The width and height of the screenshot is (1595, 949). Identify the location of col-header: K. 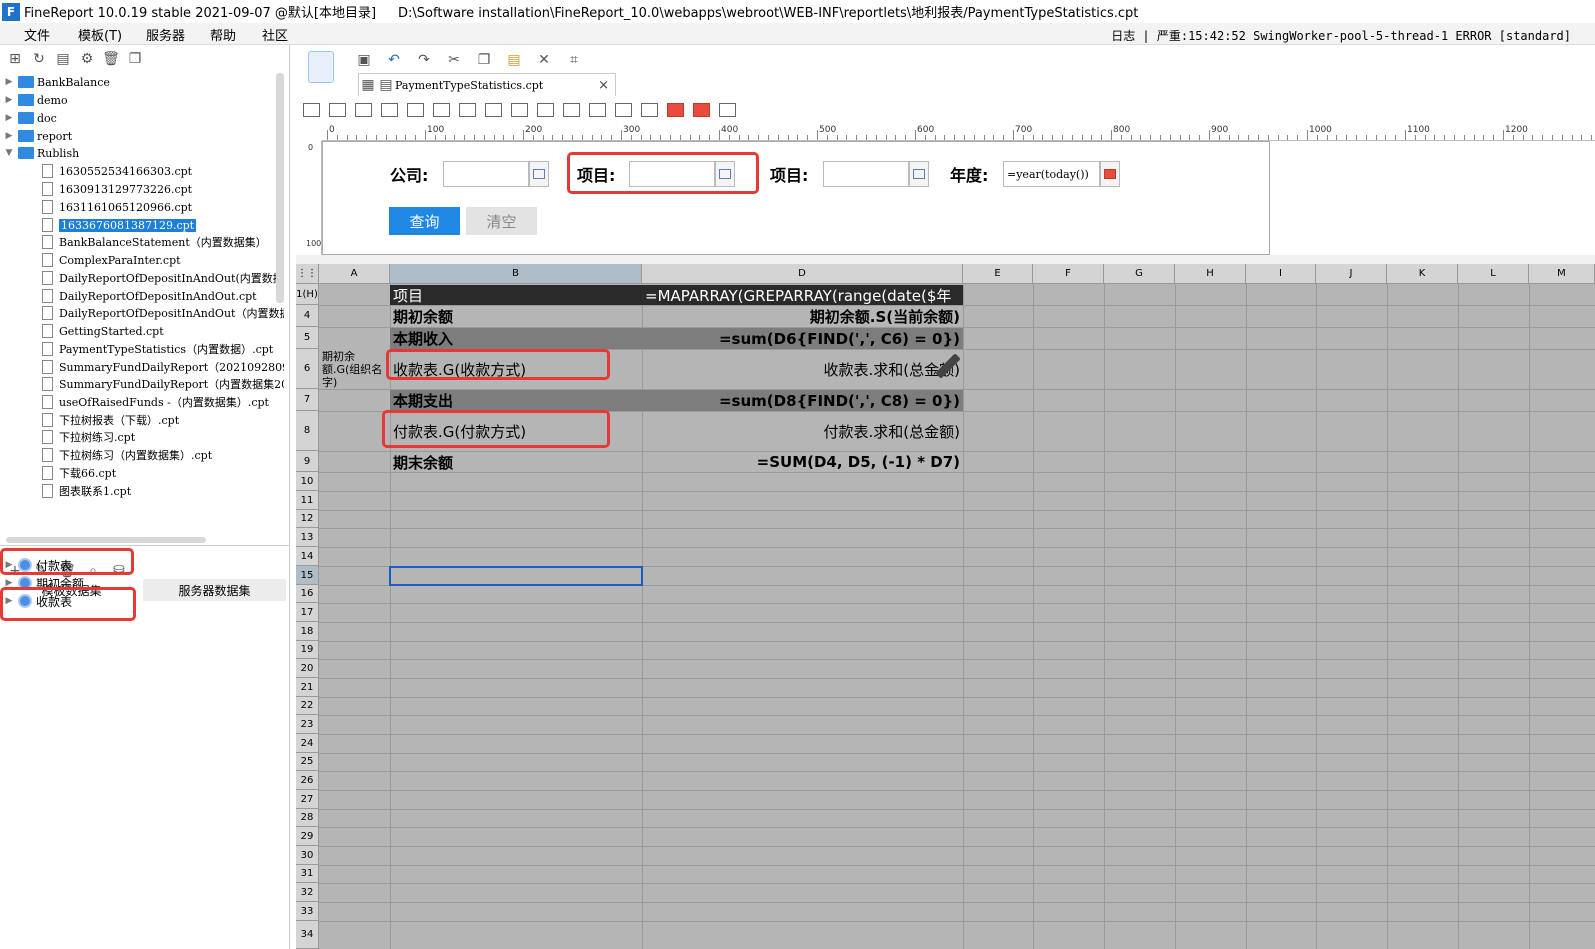
(1422, 274).